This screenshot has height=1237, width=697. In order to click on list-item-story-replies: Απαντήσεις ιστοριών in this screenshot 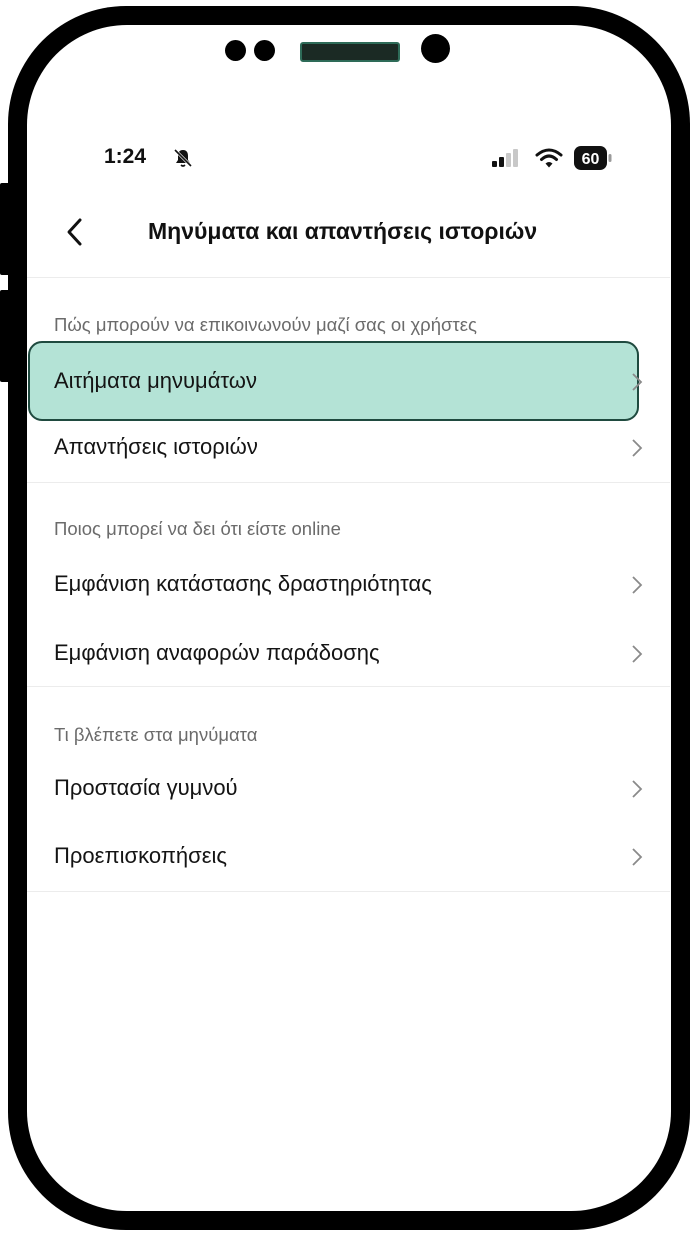, I will do `click(348, 448)`.